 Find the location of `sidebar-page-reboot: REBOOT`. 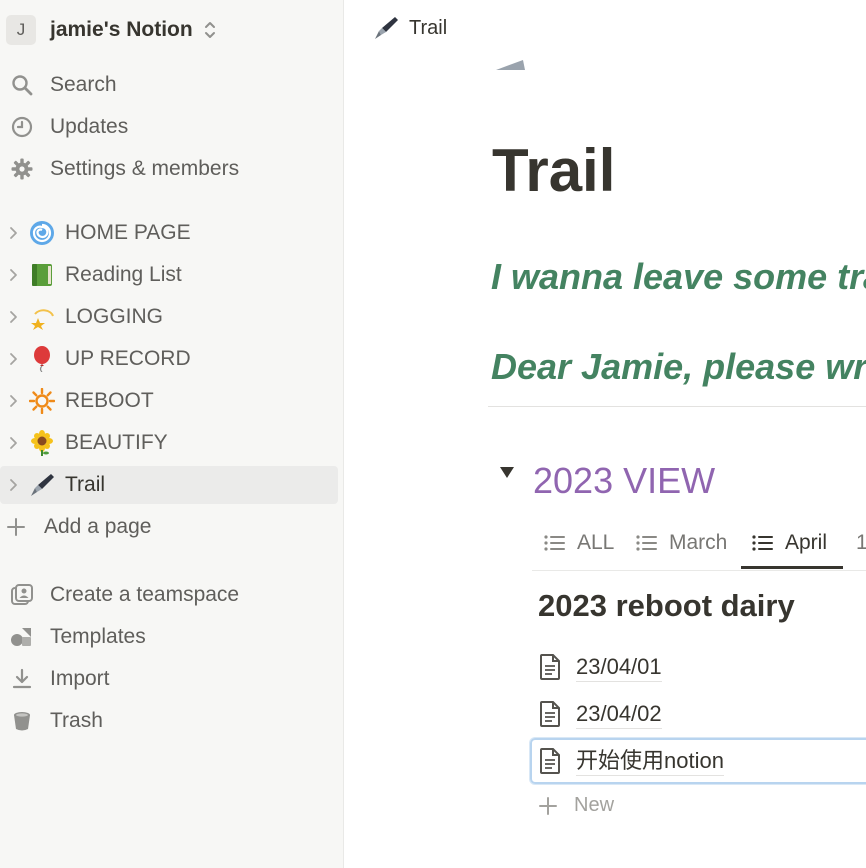

sidebar-page-reboot: REBOOT is located at coordinates (169, 401).